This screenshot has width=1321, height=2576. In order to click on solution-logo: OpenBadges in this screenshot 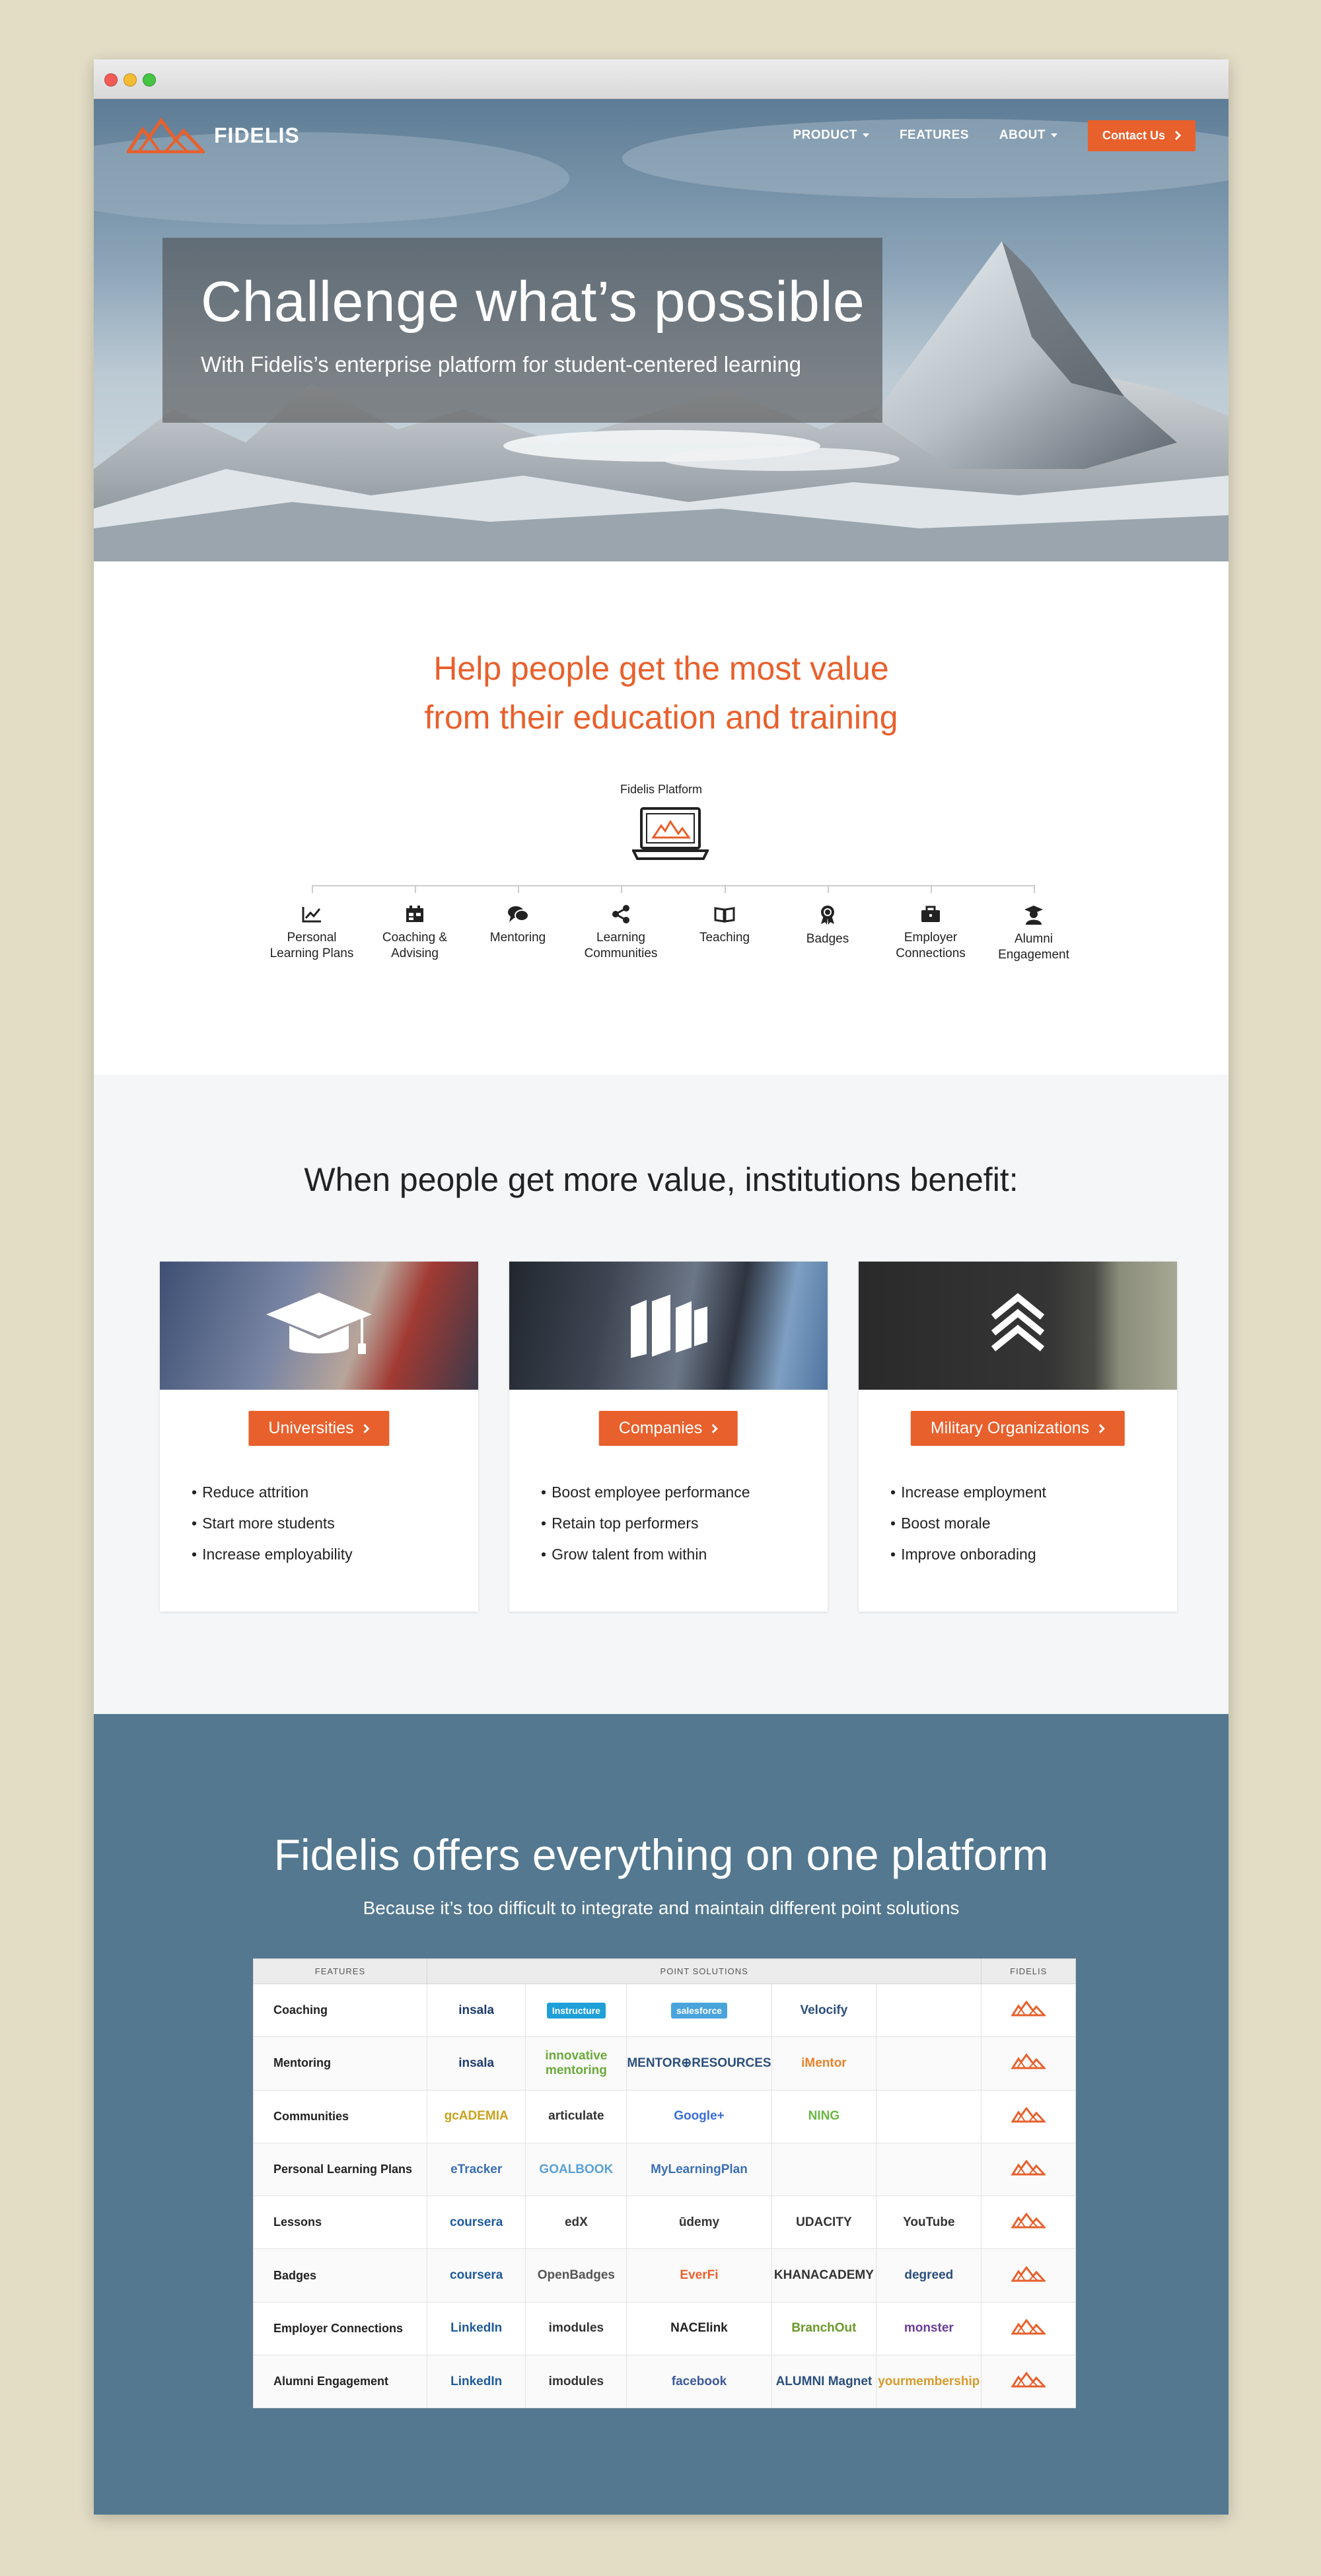, I will do `click(576, 2275)`.